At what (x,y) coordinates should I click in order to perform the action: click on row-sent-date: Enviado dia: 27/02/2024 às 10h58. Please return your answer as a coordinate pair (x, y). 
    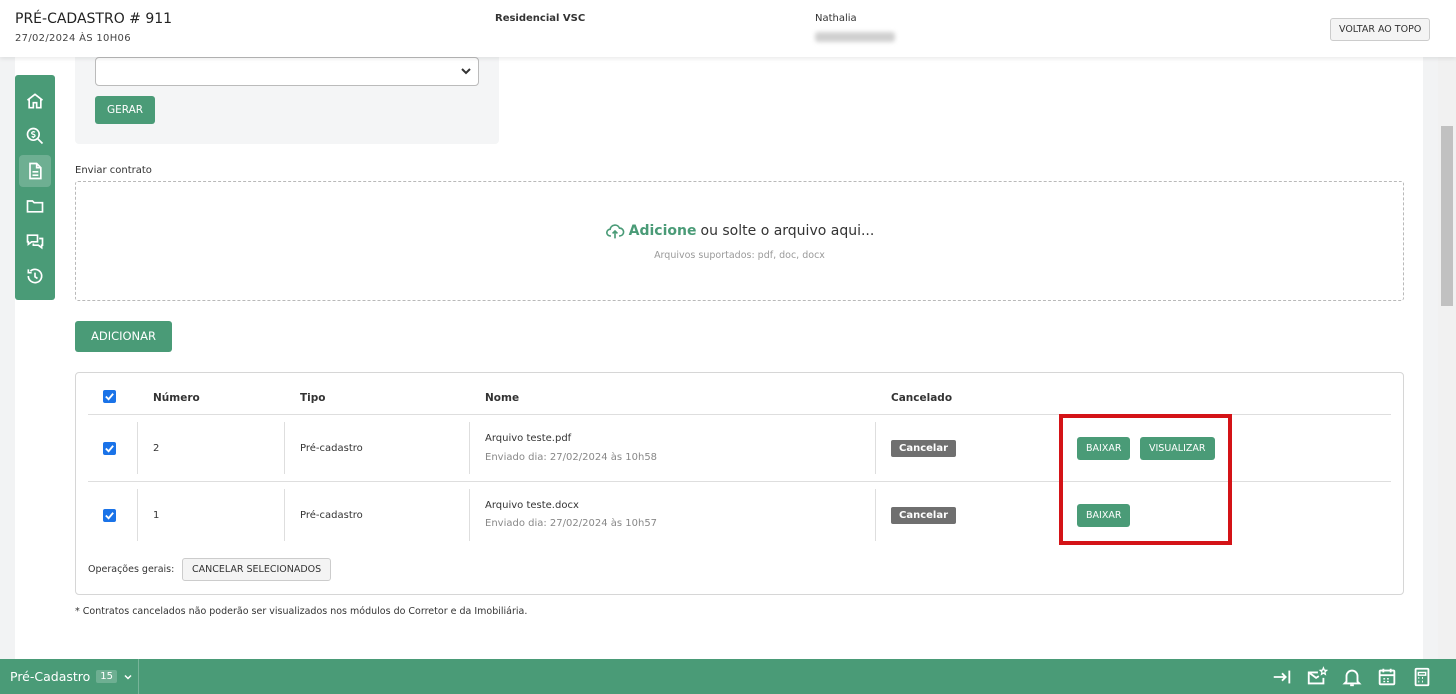
    Looking at the image, I should click on (571, 457).